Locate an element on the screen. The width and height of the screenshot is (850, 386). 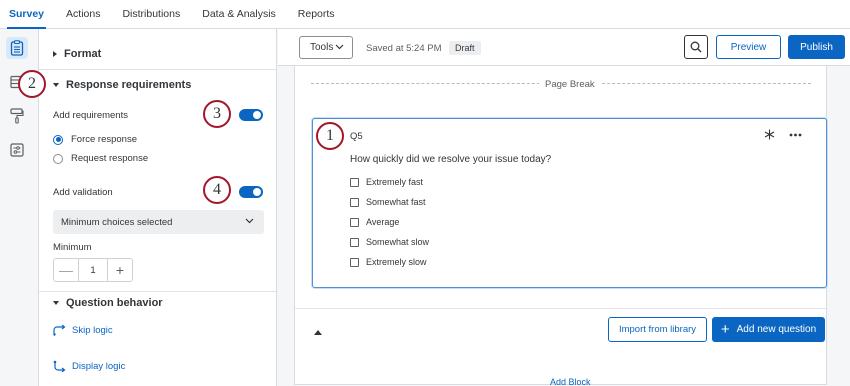
request-response-option: Request response is located at coordinates (100, 158).